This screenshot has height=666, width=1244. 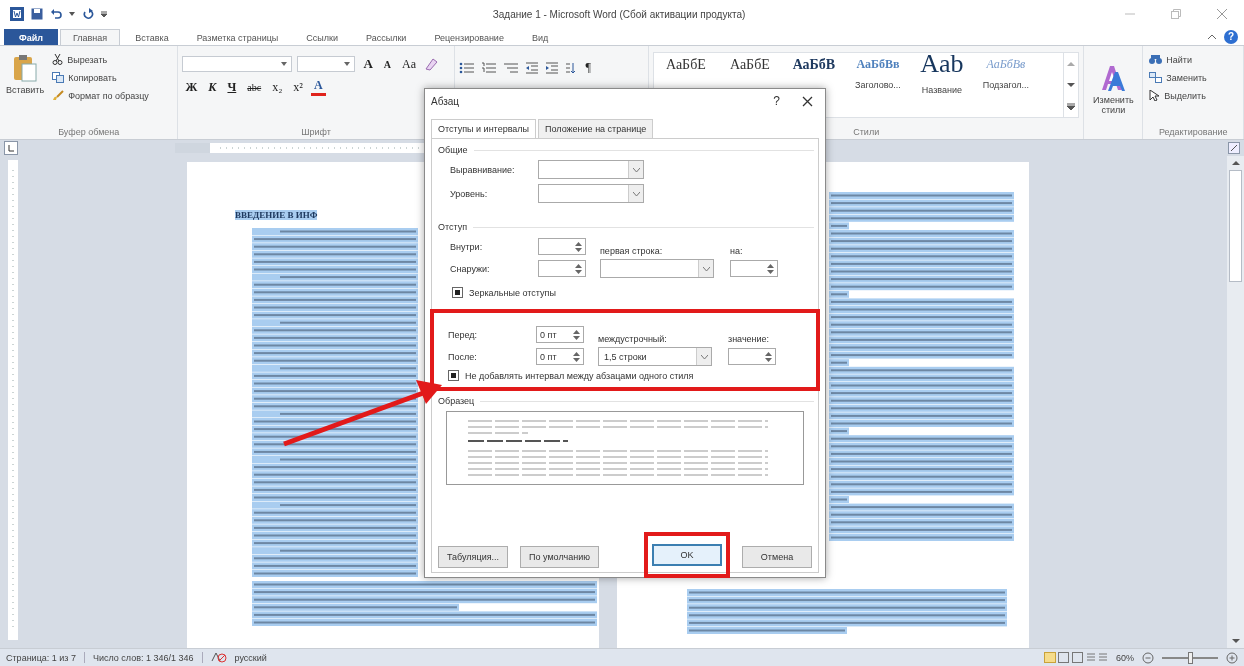 I want to click on before-spinbox: 0 пт, so click(x=560, y=334).